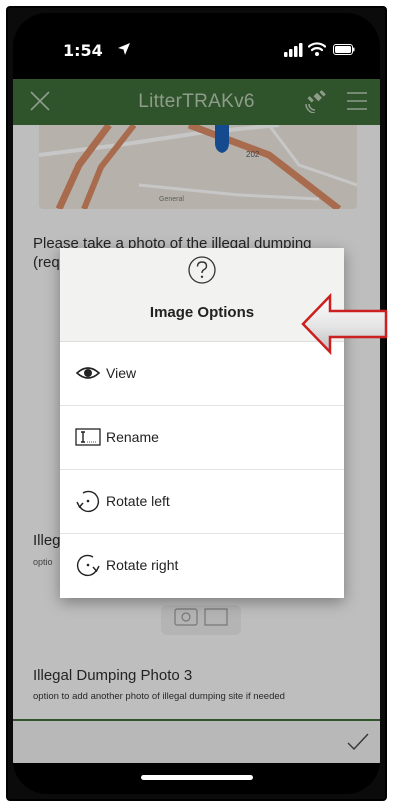  Describe the element at coordinates (317, 49) in the screenshot. I see `wifi-icon` at that location.